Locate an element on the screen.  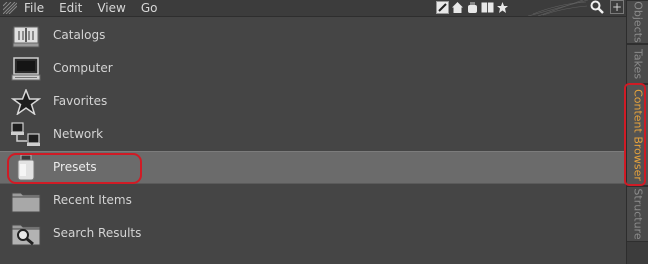
catalog-book-icon is located at coordinates (26, 36).